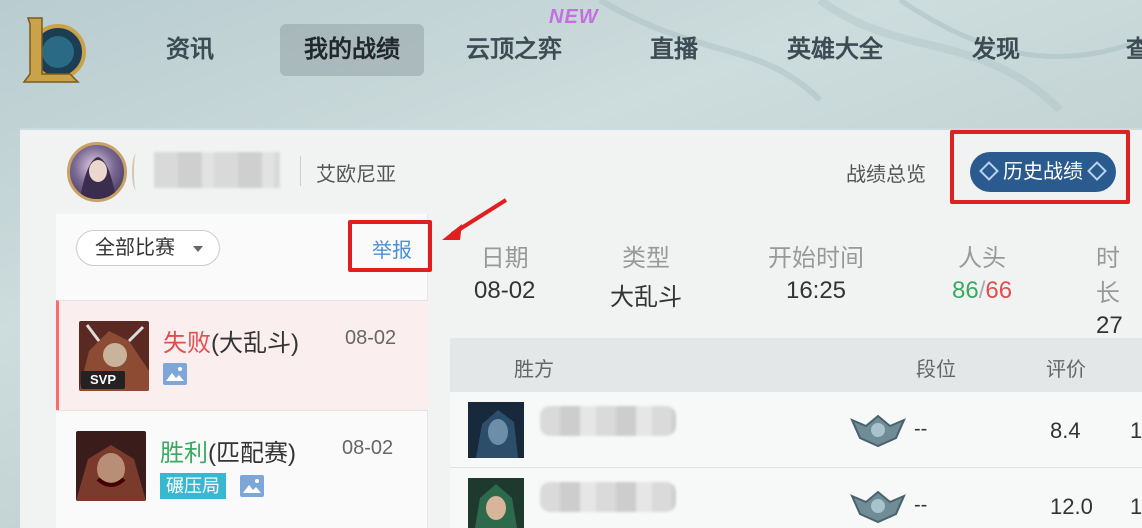  I want to click on match-list-item: 胜利(匹配赛) 08-02 碾压局, so click(242, 465).